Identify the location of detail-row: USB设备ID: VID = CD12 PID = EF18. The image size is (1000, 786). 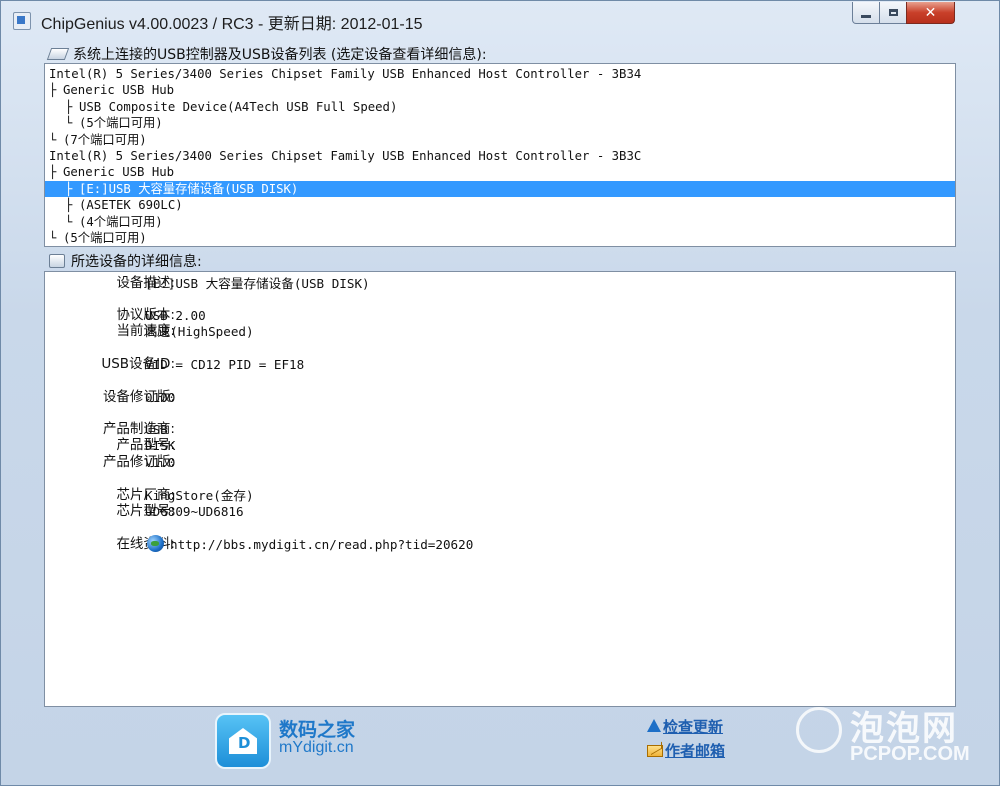
(500, 364).